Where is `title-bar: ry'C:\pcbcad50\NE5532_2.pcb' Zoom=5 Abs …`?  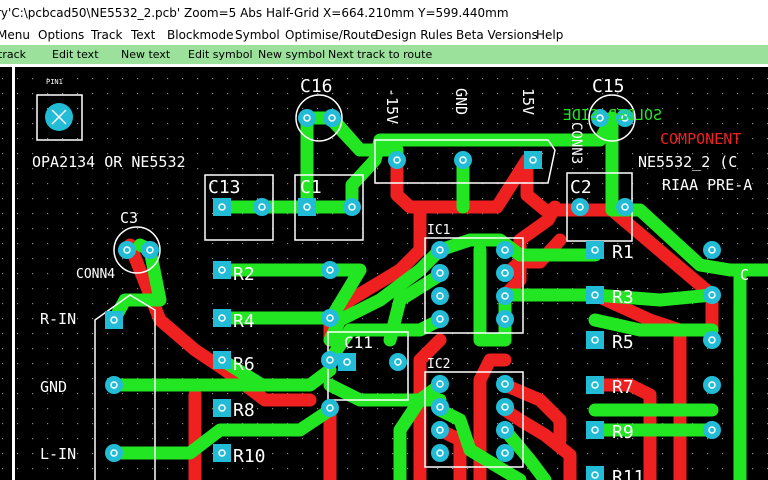
title-bar: ry'C:\pcbcad50\NE5532_2.pcb' Zoom=5 Abs … is located at coordinates (384, 13).